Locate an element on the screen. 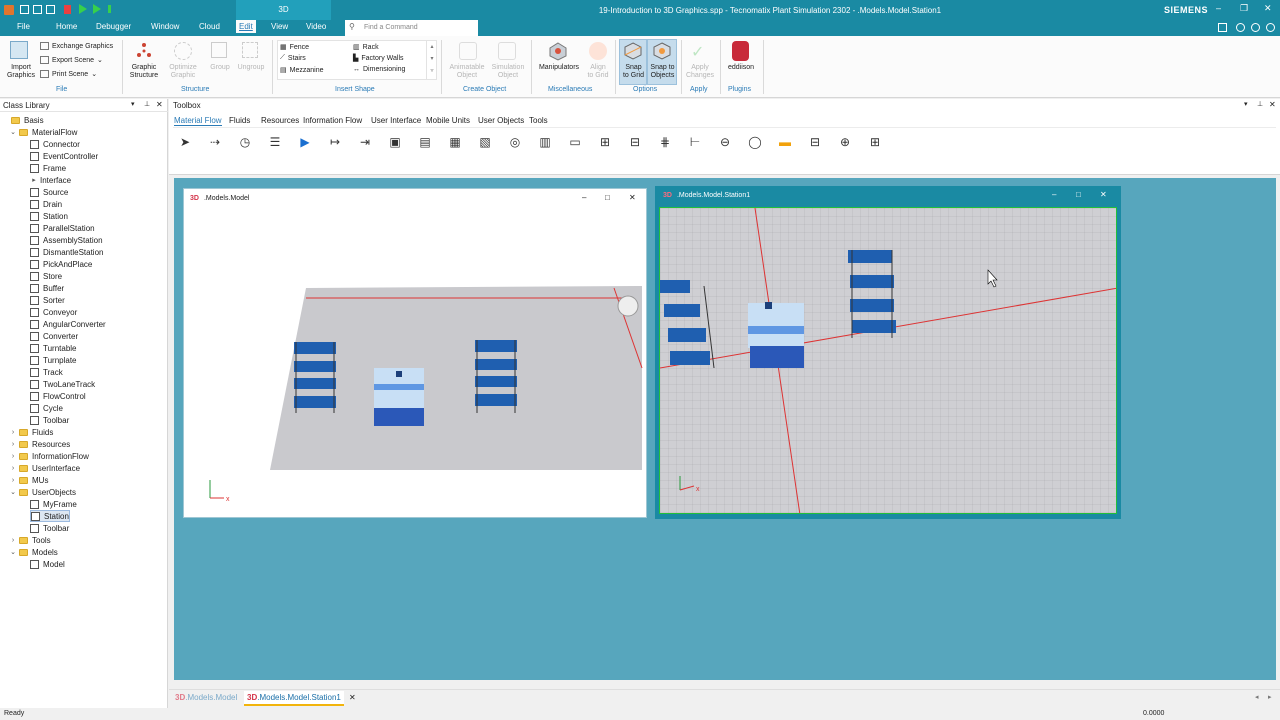  mezzanine-button: ▤ Mezzanine is located at coordinates (301, 70).